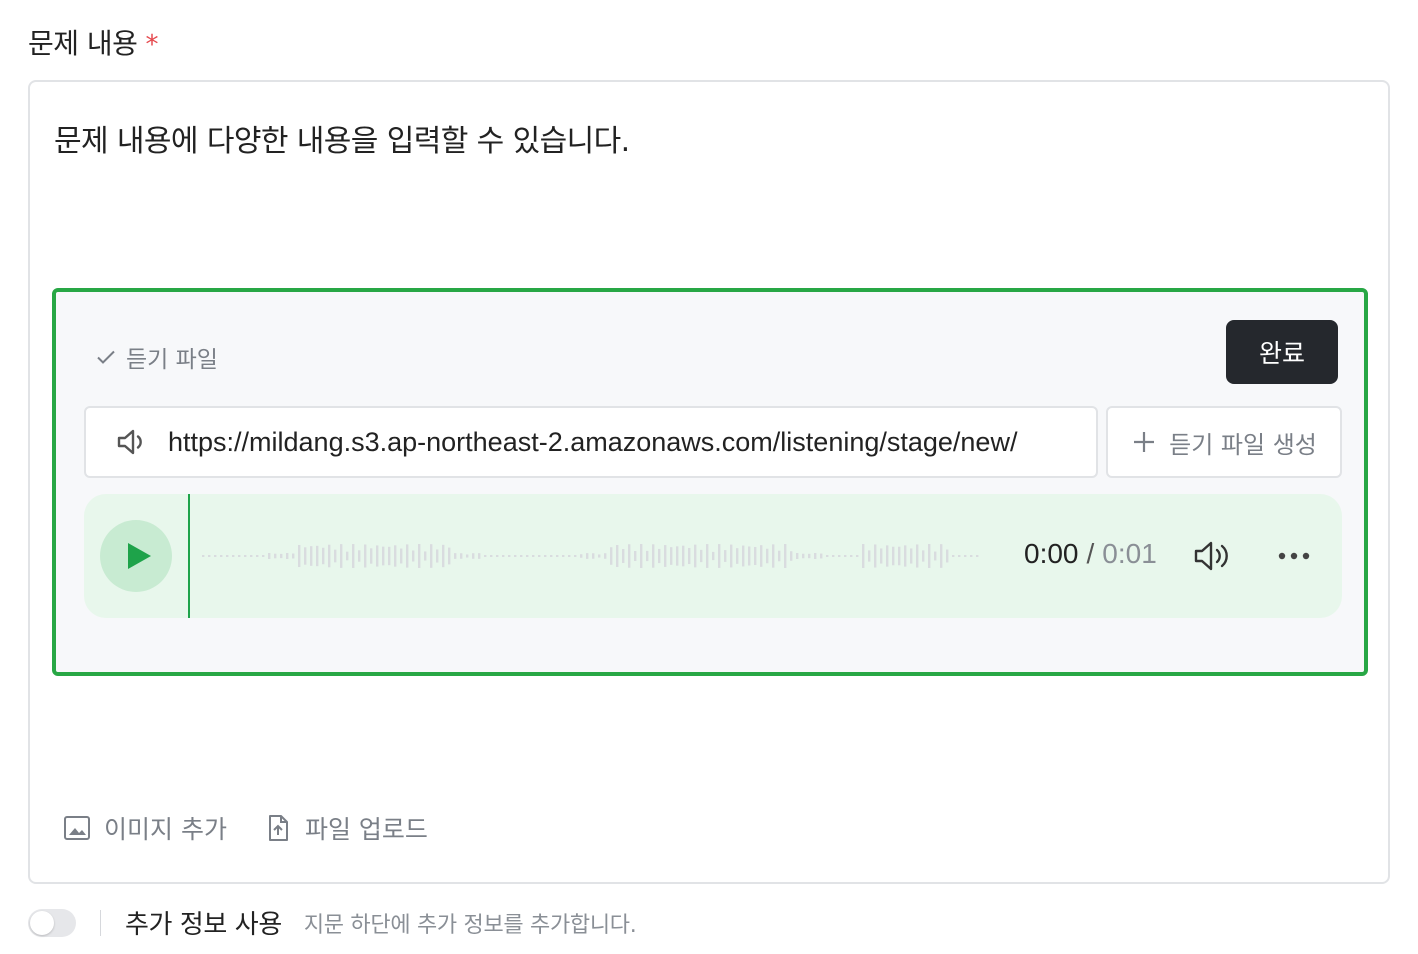 The width and height of the screenshot is (1418, 954). I want to click on time-display: 0:00/0:01, so click(1090, 554).